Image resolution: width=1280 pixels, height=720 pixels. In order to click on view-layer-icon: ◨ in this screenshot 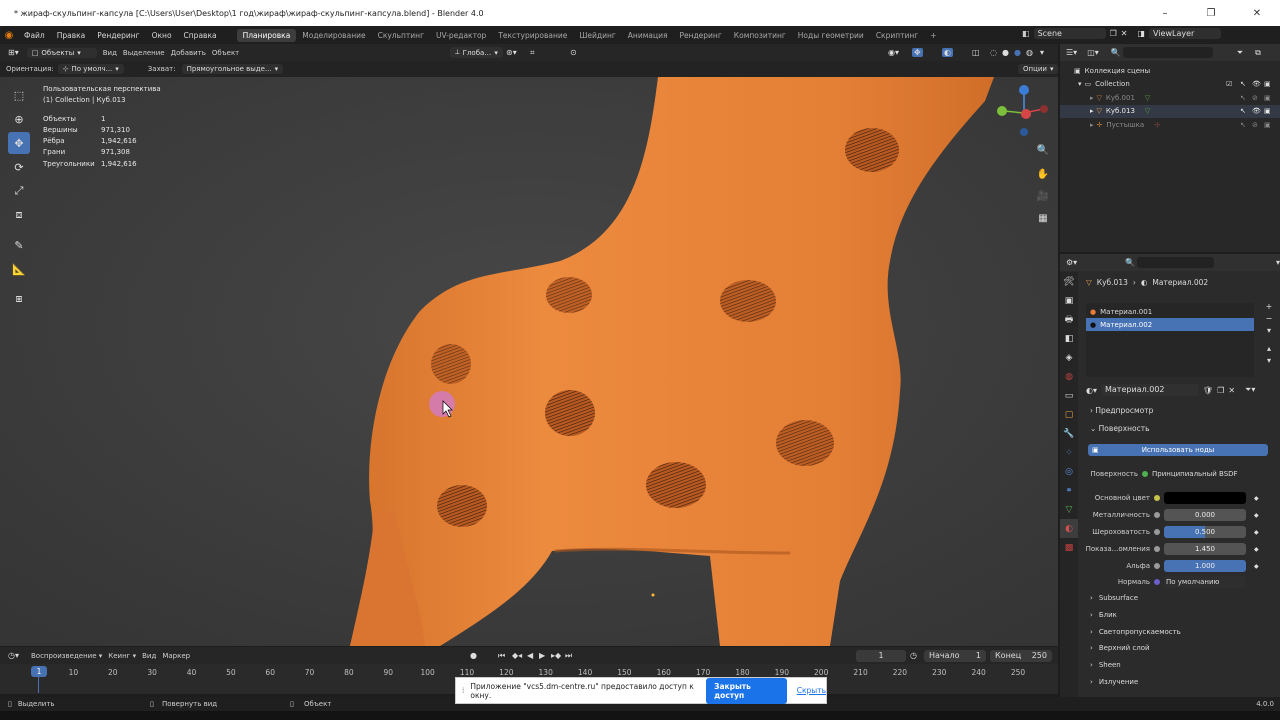, I will do `click(1141, 33)`.